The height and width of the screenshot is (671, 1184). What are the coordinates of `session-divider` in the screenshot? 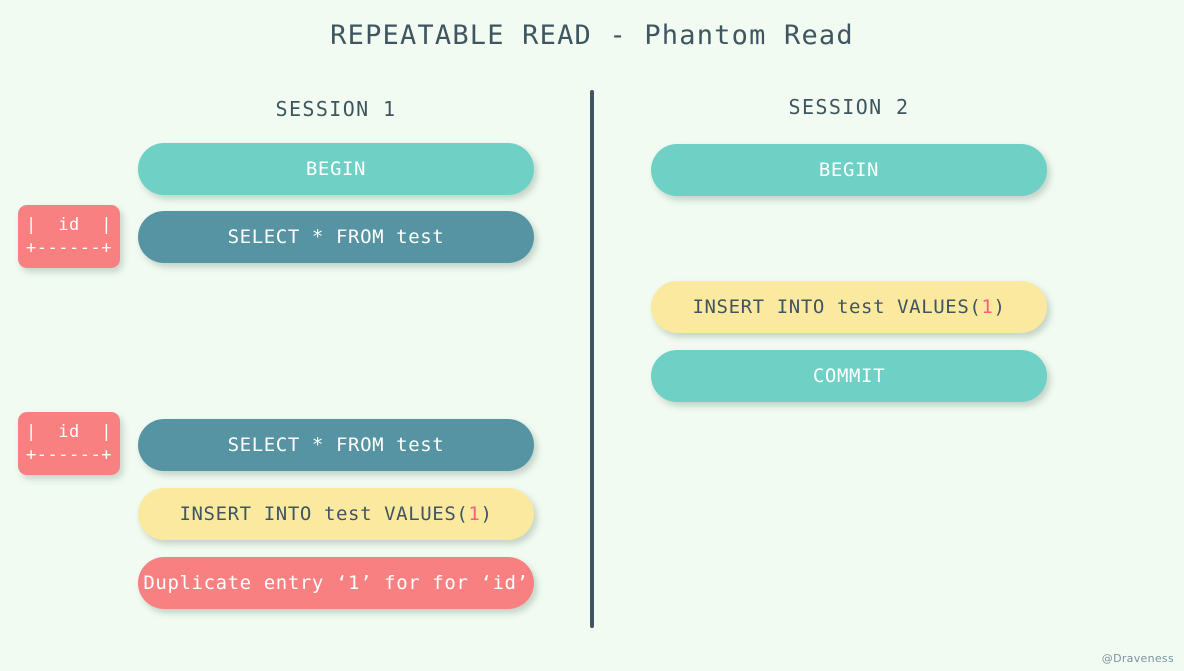 It's located at (592, 359).